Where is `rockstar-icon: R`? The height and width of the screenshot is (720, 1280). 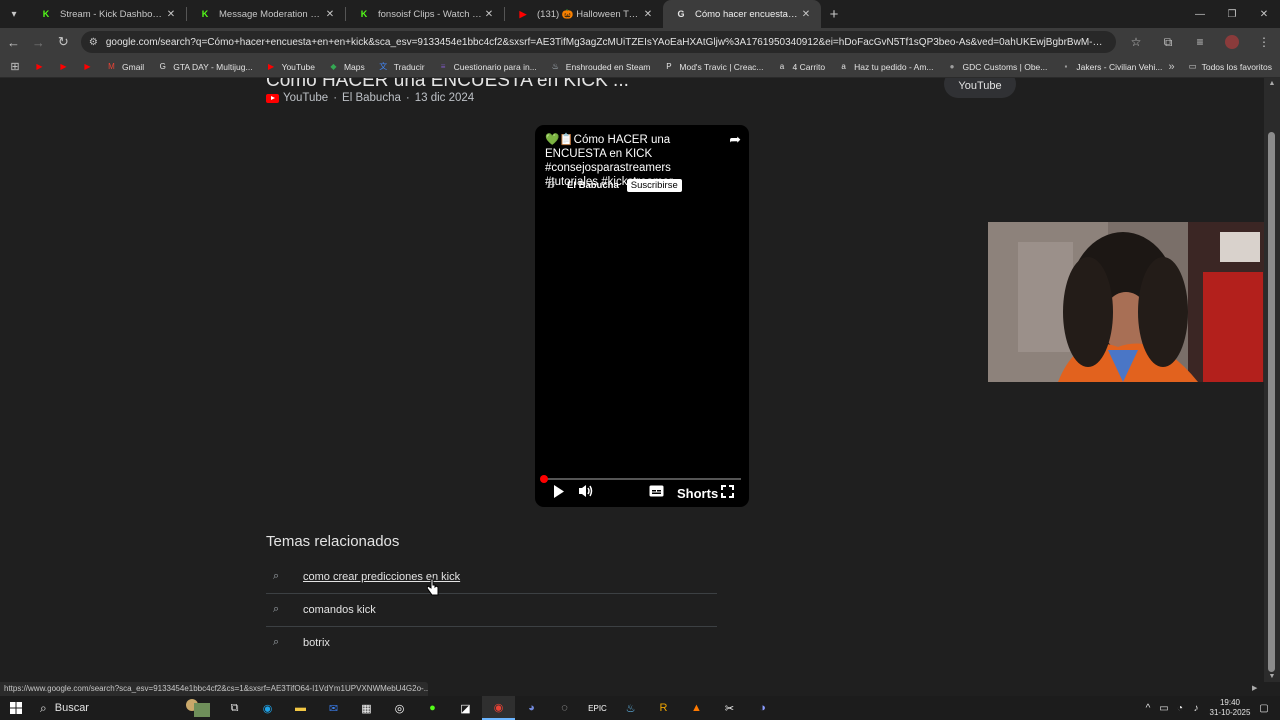
rockstar-icon: R is located at coordinates (663, 708).